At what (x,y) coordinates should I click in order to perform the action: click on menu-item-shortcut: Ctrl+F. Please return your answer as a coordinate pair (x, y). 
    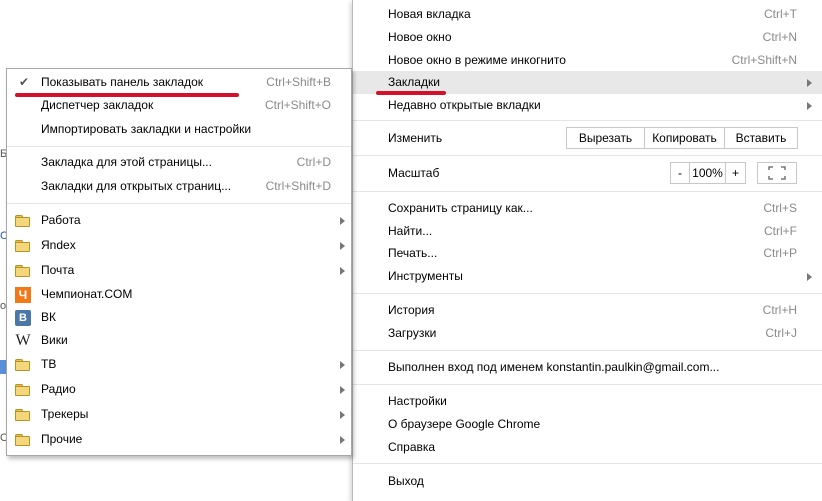
    Looking at the image, I should click on (780, 231).